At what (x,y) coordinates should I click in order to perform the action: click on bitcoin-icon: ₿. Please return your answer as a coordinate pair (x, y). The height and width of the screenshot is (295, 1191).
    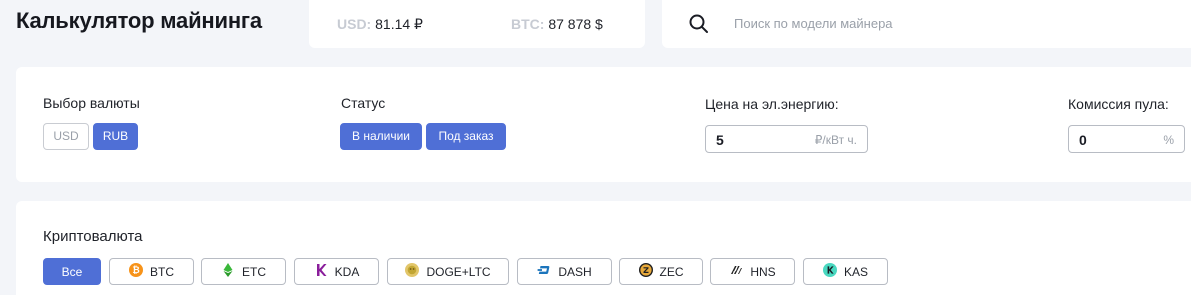
    Looking at the image, I should click on (136, 271).